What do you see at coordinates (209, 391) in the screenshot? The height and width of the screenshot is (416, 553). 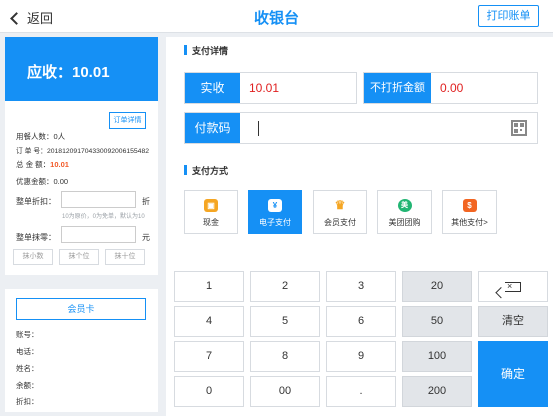 I see `key-0: 0` at bounding box center [209, 391].